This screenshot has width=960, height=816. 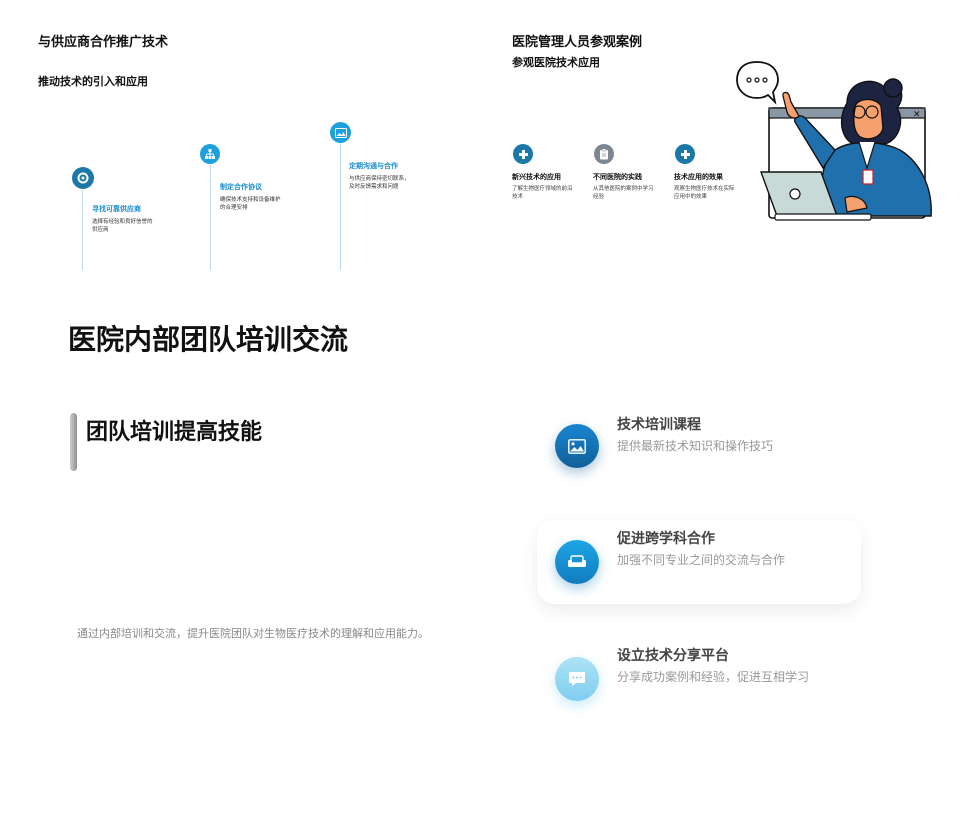 I want to click on collab-title: 与供应商合作推广技术, so click(x=103, y=42).